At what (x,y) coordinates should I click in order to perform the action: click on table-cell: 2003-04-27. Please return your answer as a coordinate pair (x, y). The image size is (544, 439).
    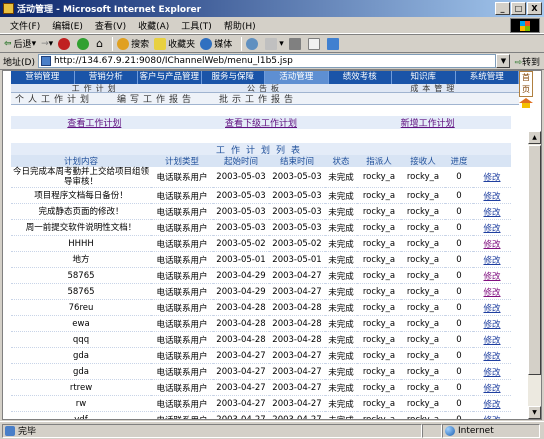
    Looking at the image, I should click on (297, 415).